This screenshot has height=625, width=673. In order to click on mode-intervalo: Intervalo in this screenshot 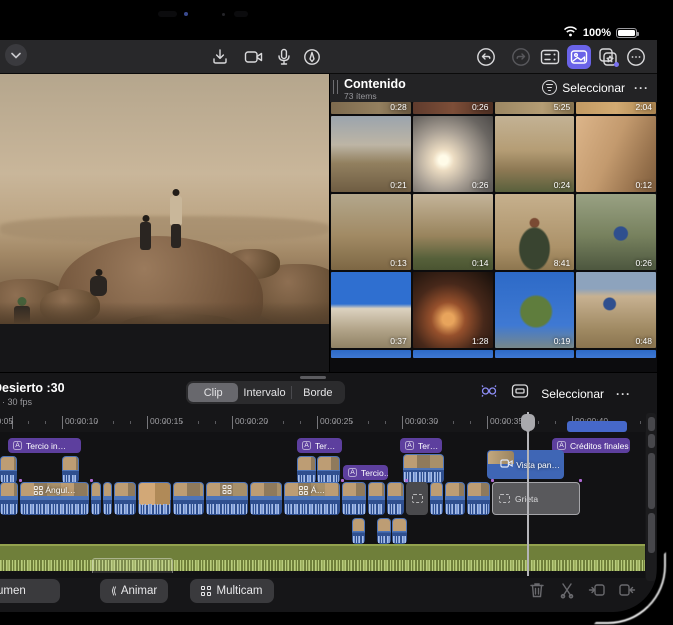, I will do `click(264, 392)`.